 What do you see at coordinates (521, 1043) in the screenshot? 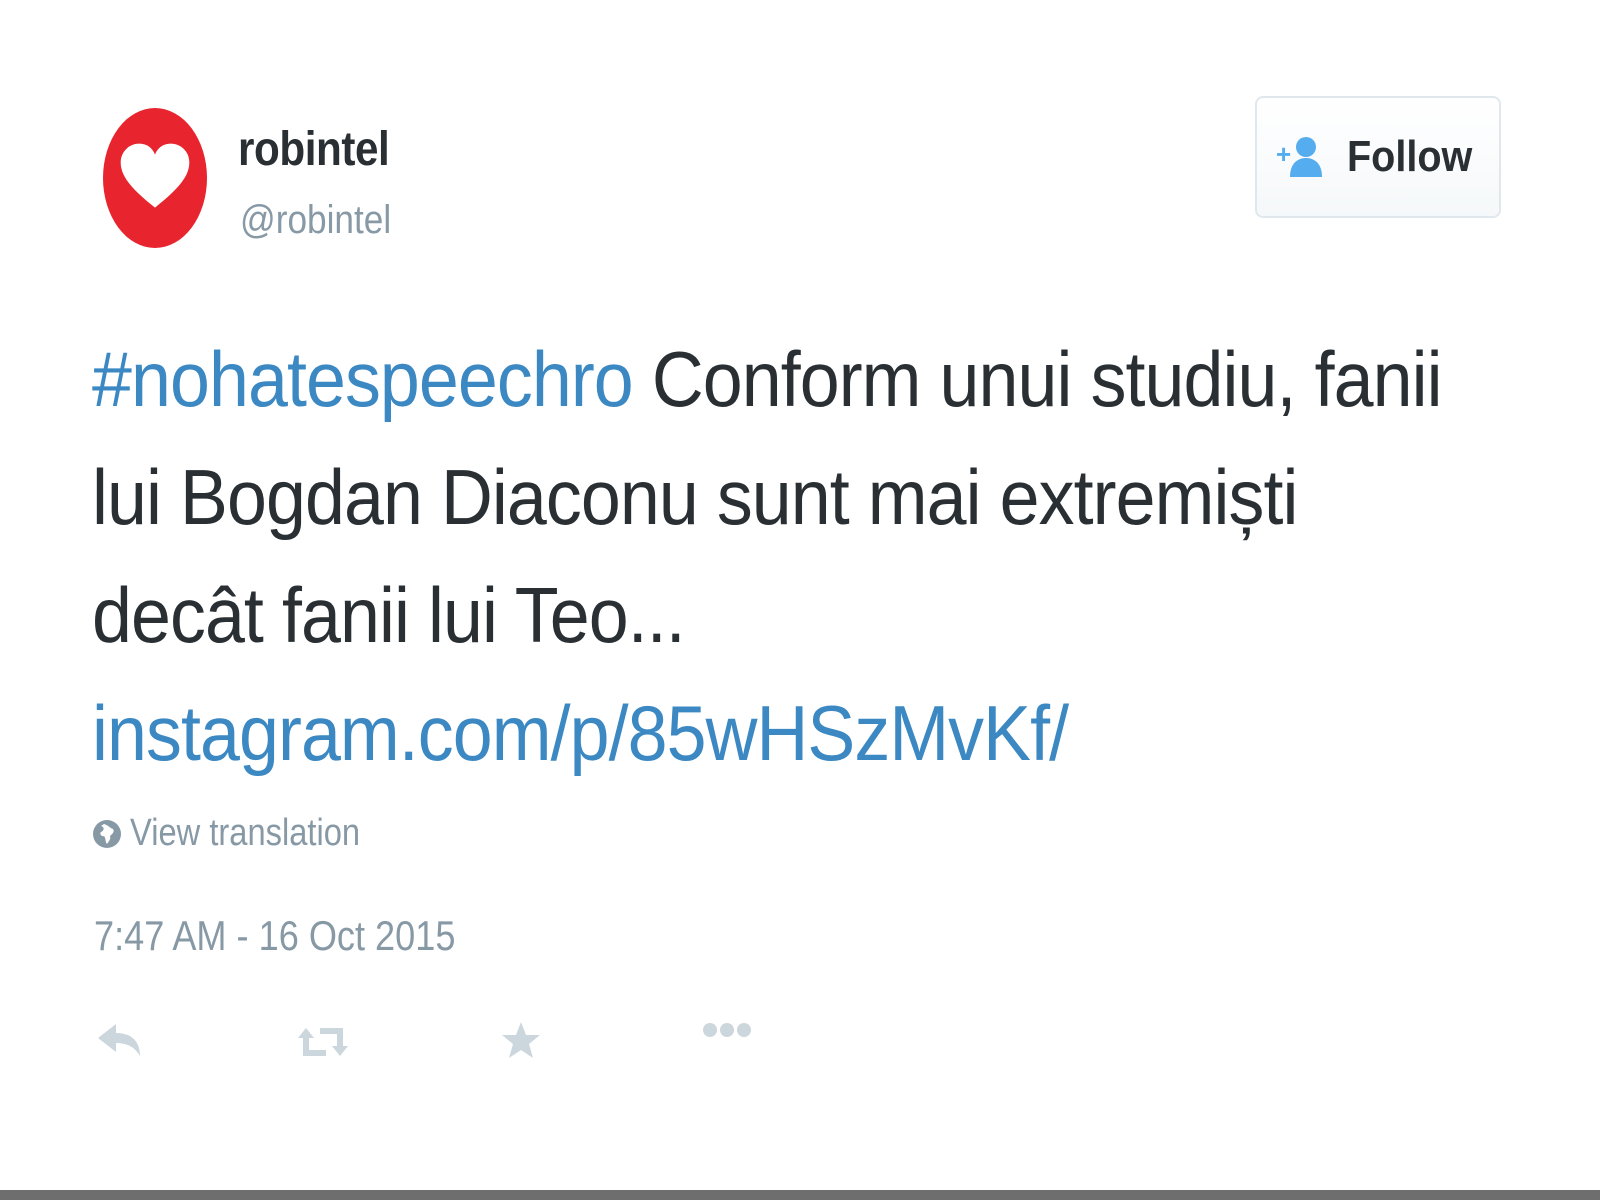
I see `favorite-icon` at bounding box center [521, 1043].